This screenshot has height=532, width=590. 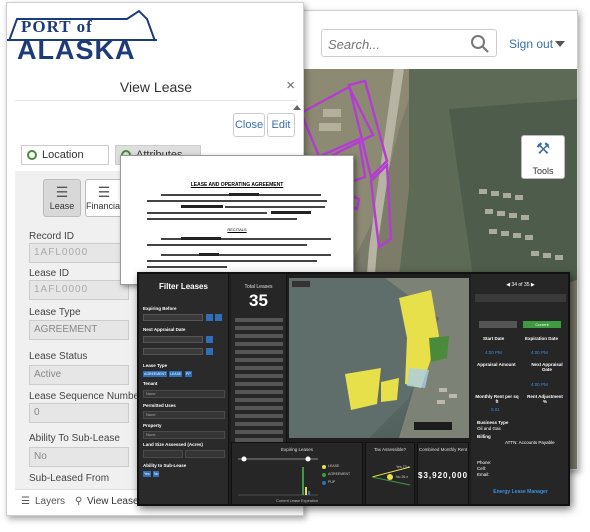 What do you see at coordinates (484, 436) in the screenshot?
I see `billing-label: Billing` at bounding box center [484, 436].